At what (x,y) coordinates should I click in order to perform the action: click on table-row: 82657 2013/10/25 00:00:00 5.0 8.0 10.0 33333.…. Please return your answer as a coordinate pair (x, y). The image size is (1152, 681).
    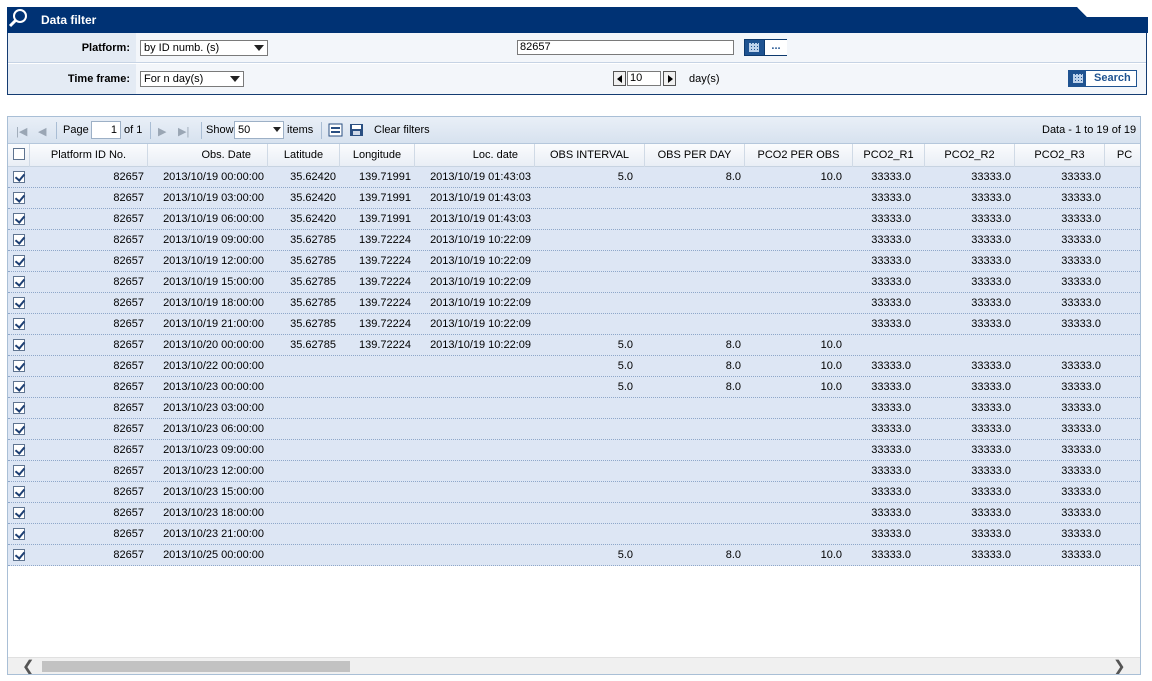
    Looking at the image, I should click on (574, 555).